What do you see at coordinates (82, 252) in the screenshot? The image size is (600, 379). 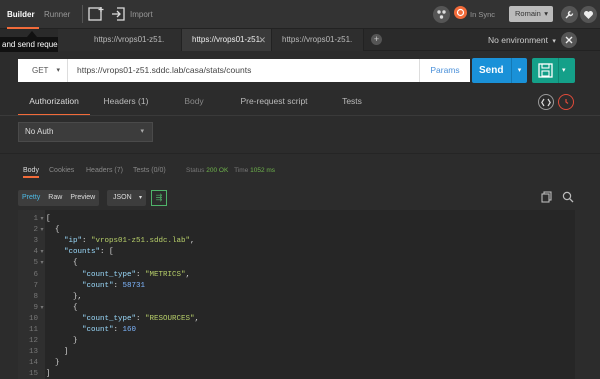 I see `json-key: "counts"` at bounding box center [82, 252].